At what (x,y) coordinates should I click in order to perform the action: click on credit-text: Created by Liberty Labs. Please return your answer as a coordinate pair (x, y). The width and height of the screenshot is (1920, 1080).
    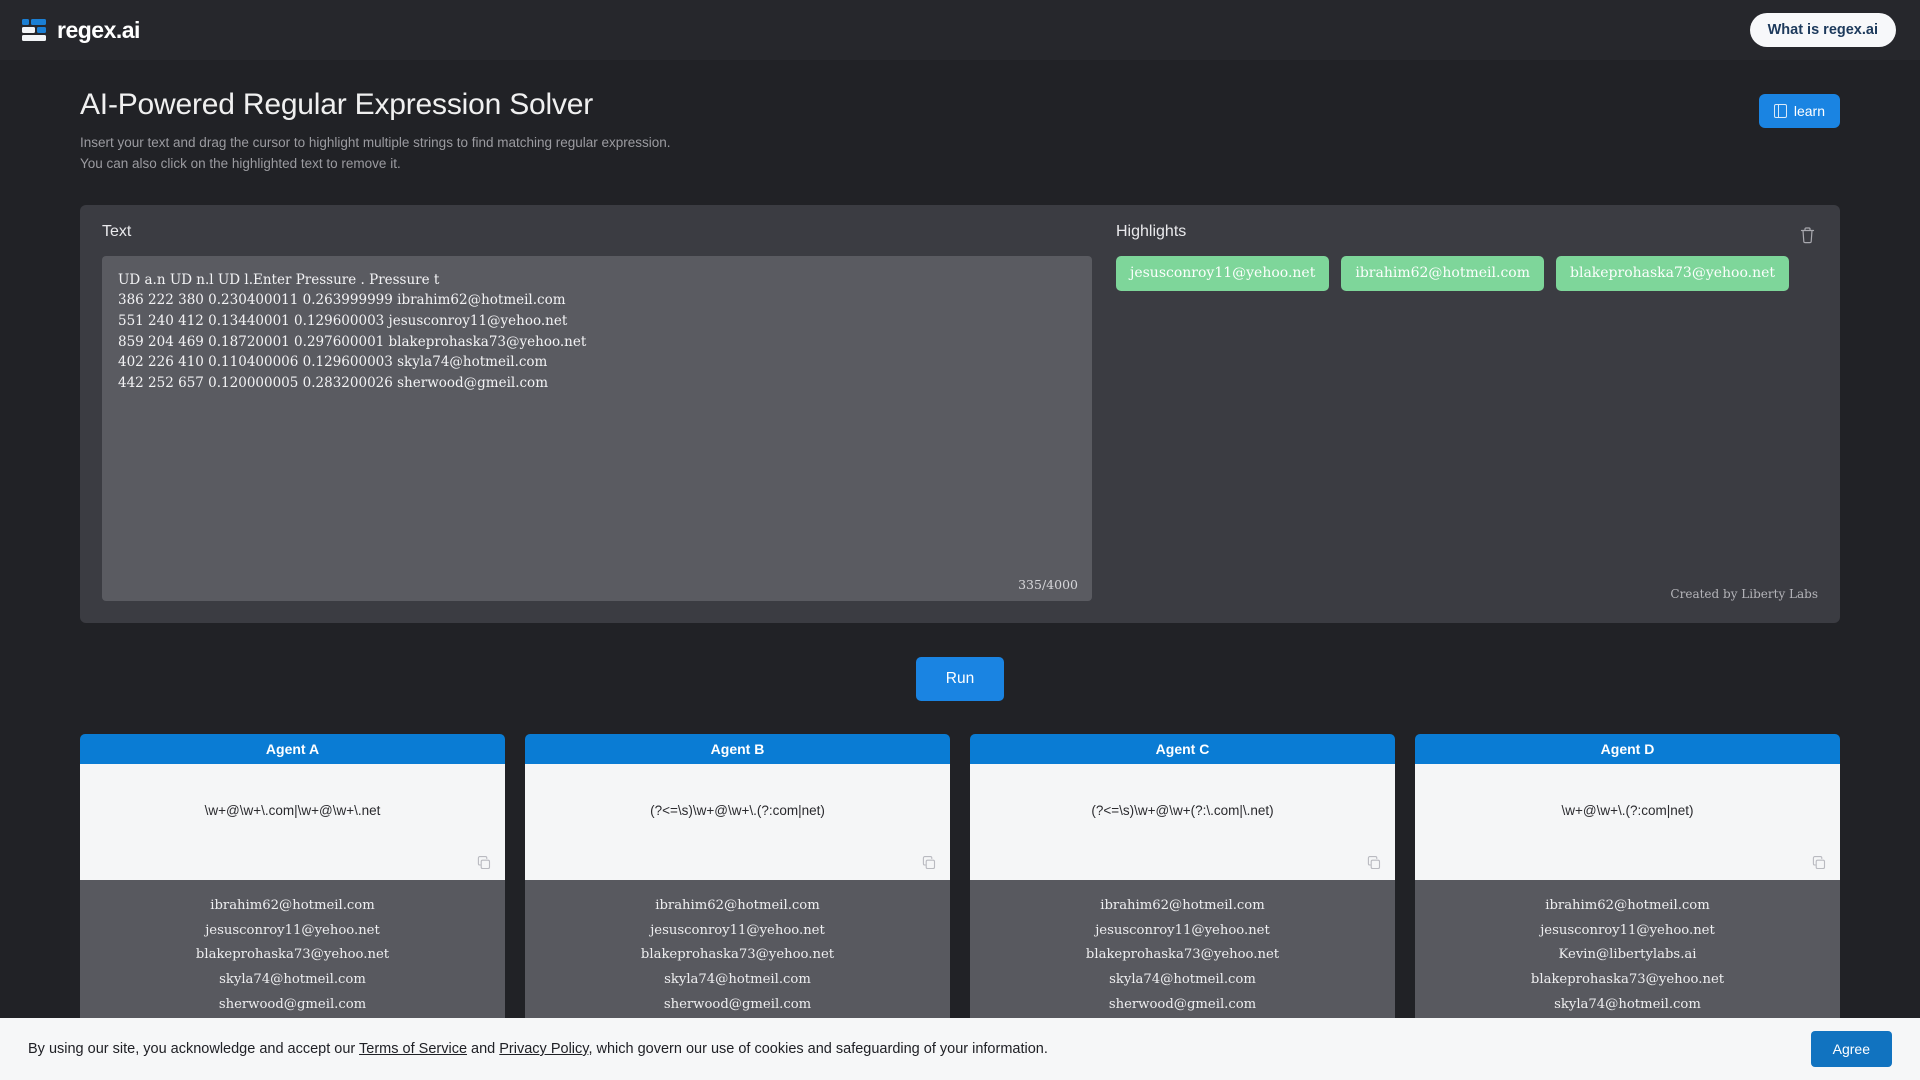
    Looking at the image, I should click on (1744, 593).